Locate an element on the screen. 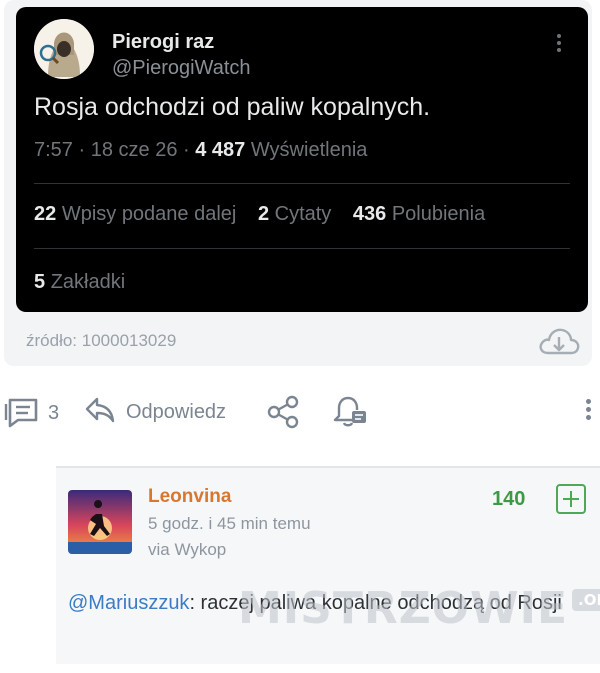 The image size is (600, 673). tweet-author-name: Pierogi raz is located at coordinates (163, 42).